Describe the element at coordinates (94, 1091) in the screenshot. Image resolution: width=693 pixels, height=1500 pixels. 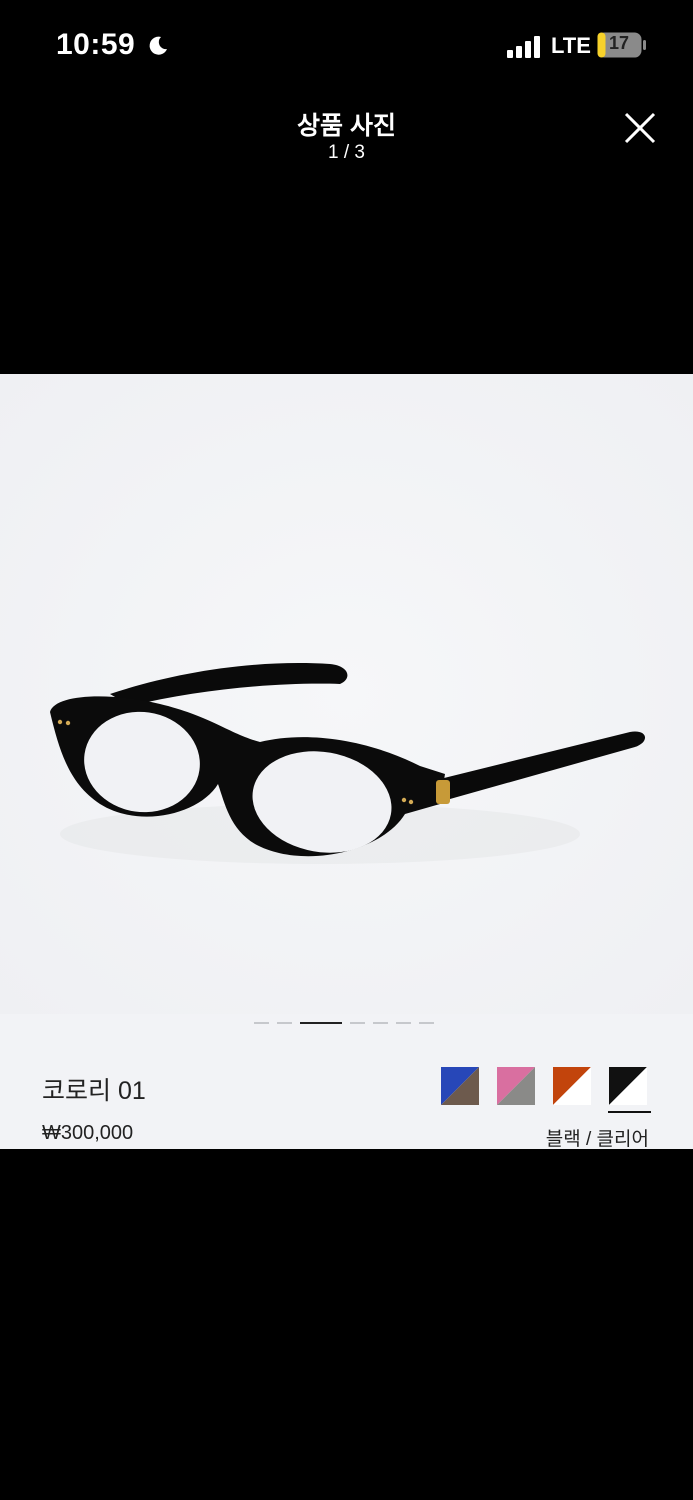
I see `product-name: 코로리 01` at that location.